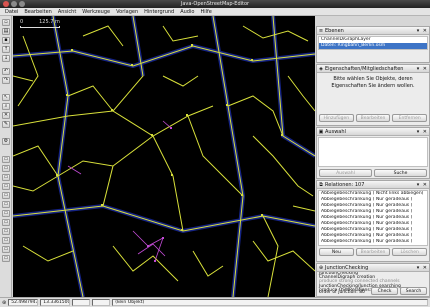 Image resolution: width=430 pixels, height=307 pixels. Describe the element at coordinates (67, 12) in the screenshot. I see `menu-view: Ansicht` at that location.